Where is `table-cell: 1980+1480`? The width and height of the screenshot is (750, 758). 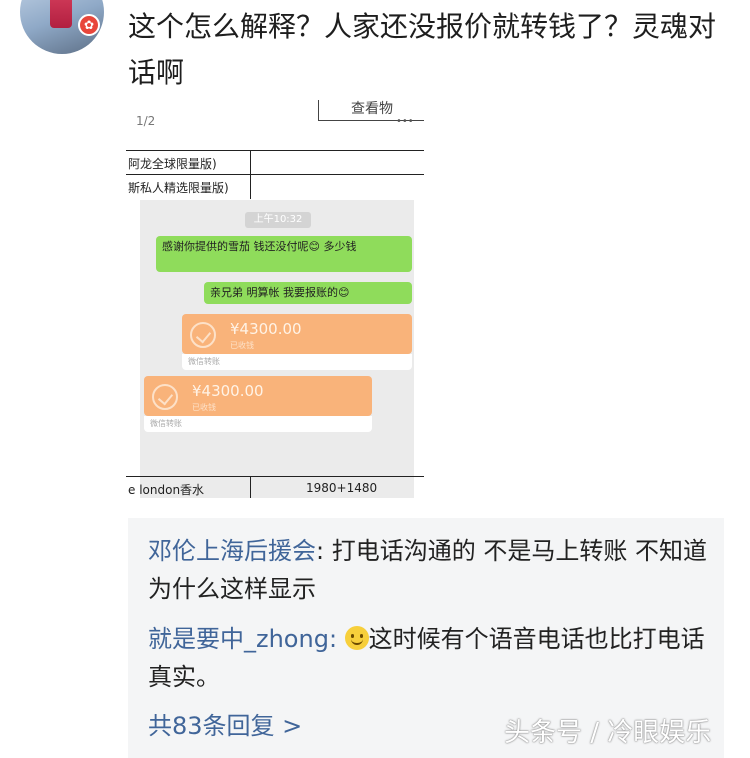
table-cell: 1980+1480 is located at coordinates (342, 488).